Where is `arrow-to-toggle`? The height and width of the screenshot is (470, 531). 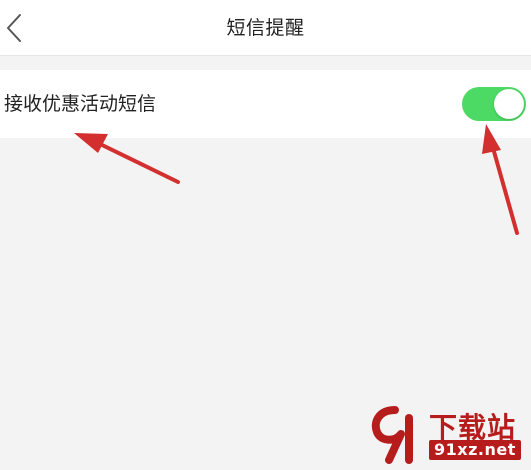
arrow-to-toggle is located at coordinates (500, 179).